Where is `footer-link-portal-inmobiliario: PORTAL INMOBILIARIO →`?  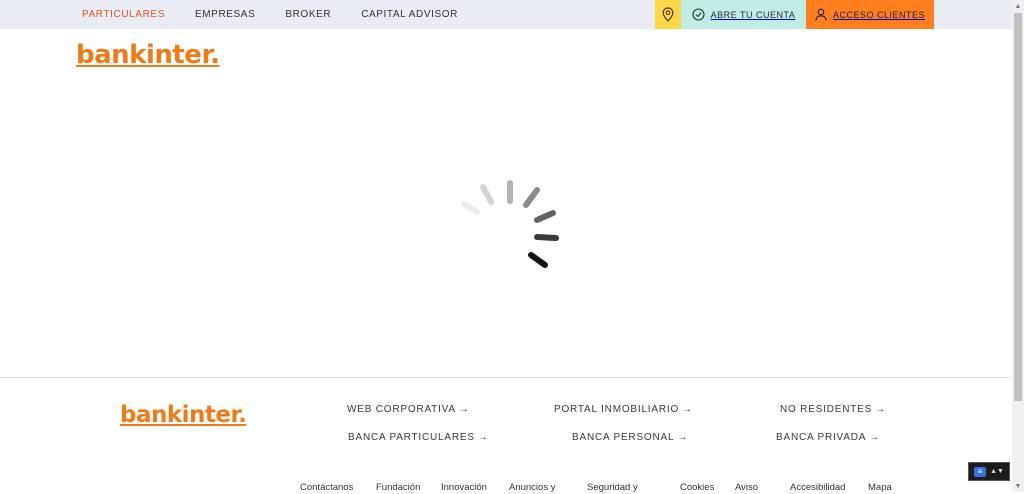
footer-link-portal-inmobiliario: PORTAL INMOBILIARIO → is located at coordinates (623, 409).